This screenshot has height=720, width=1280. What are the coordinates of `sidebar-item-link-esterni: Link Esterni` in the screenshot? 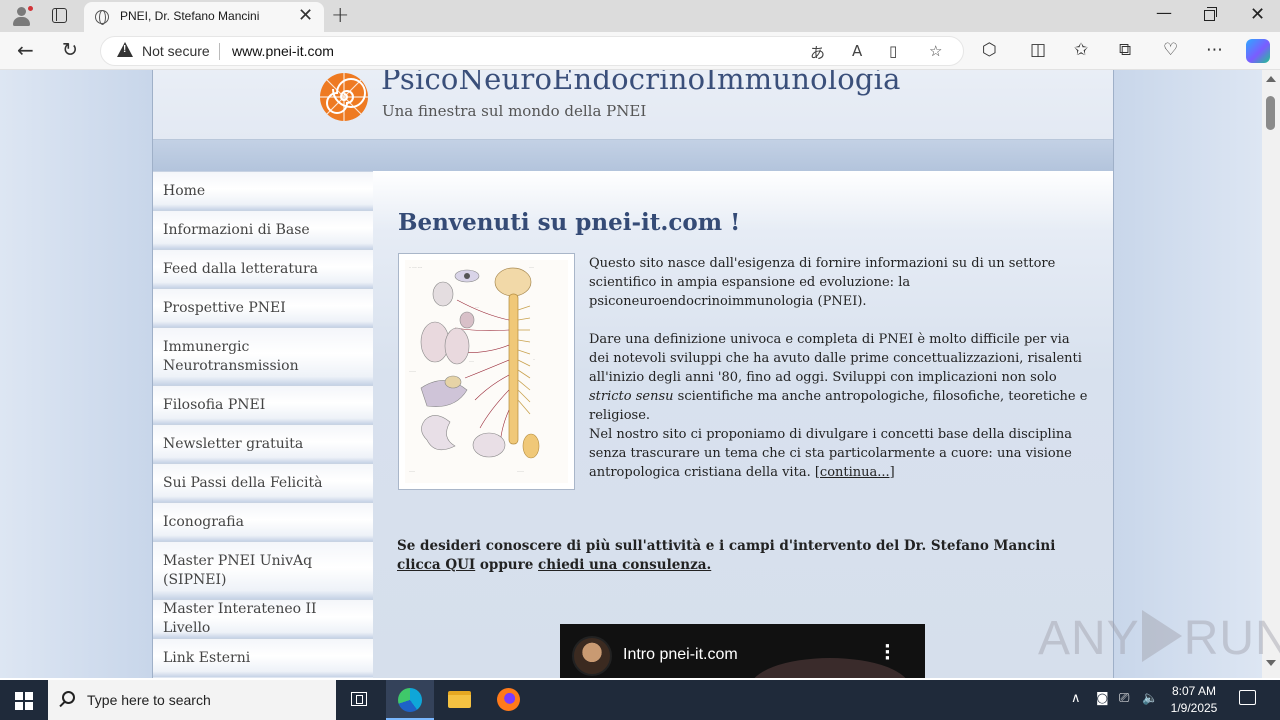 It's located at (263, 657).